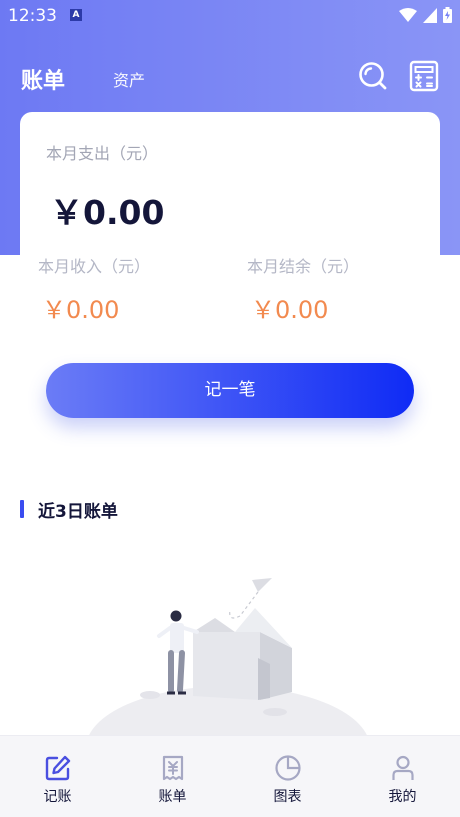 Image resolution: width=460 pixels, height=817 pixels. Describe the element at coordinates (408, 14) in the screenshot. I see `wifi-icon` at that location.